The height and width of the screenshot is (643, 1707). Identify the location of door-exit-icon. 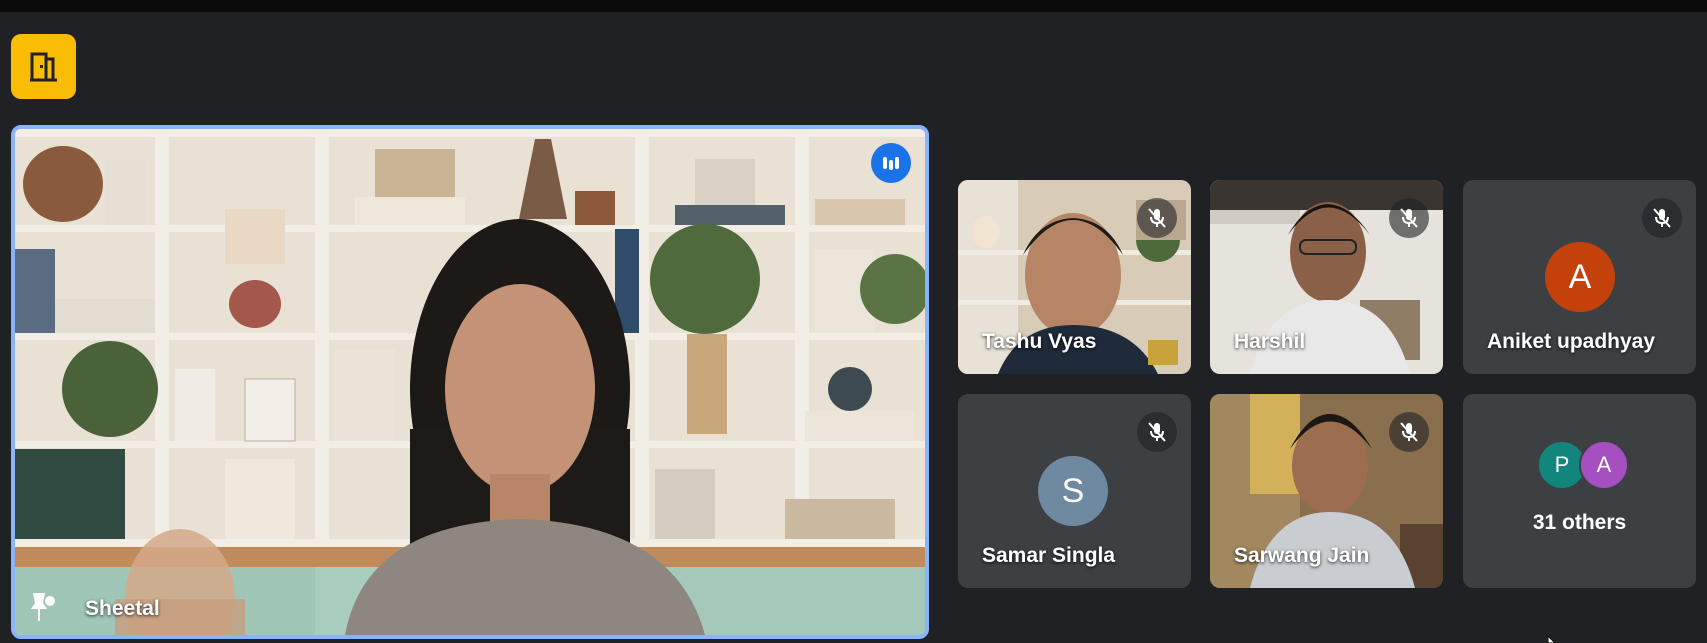
(43, 66).